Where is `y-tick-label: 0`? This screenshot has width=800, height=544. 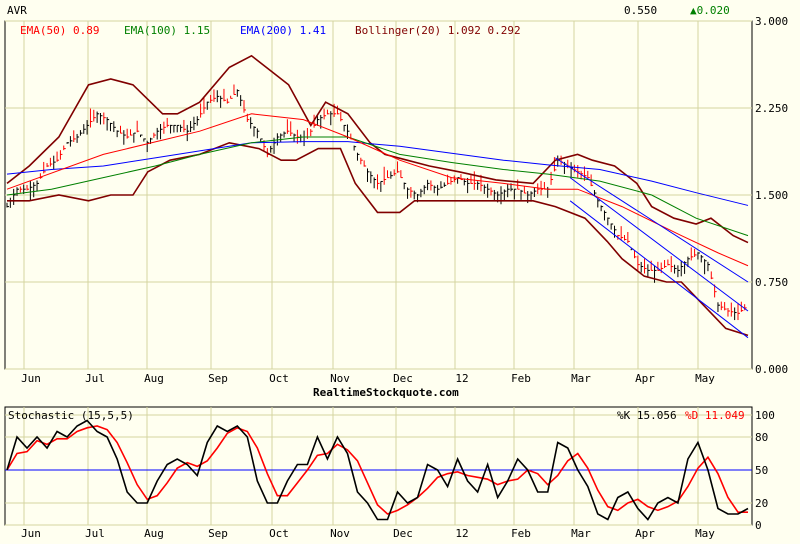
y-tick-label: 0 is located at coordinates (758, 525).